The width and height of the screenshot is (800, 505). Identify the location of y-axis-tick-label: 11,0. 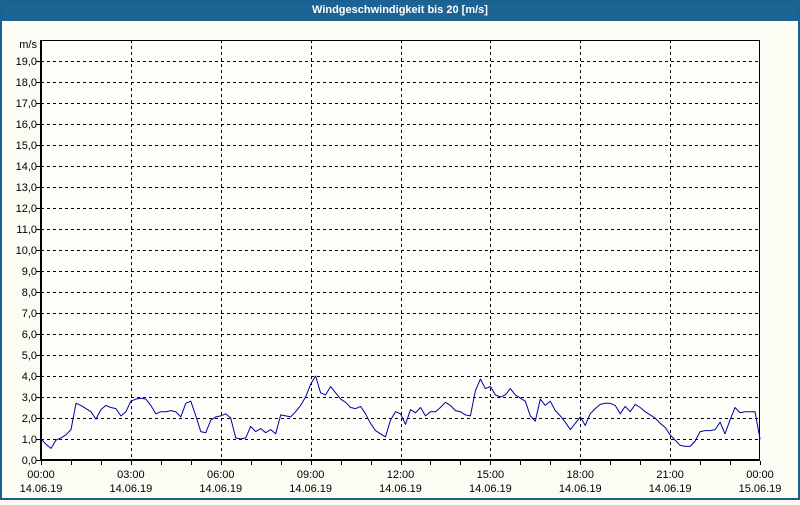
(26, 230).